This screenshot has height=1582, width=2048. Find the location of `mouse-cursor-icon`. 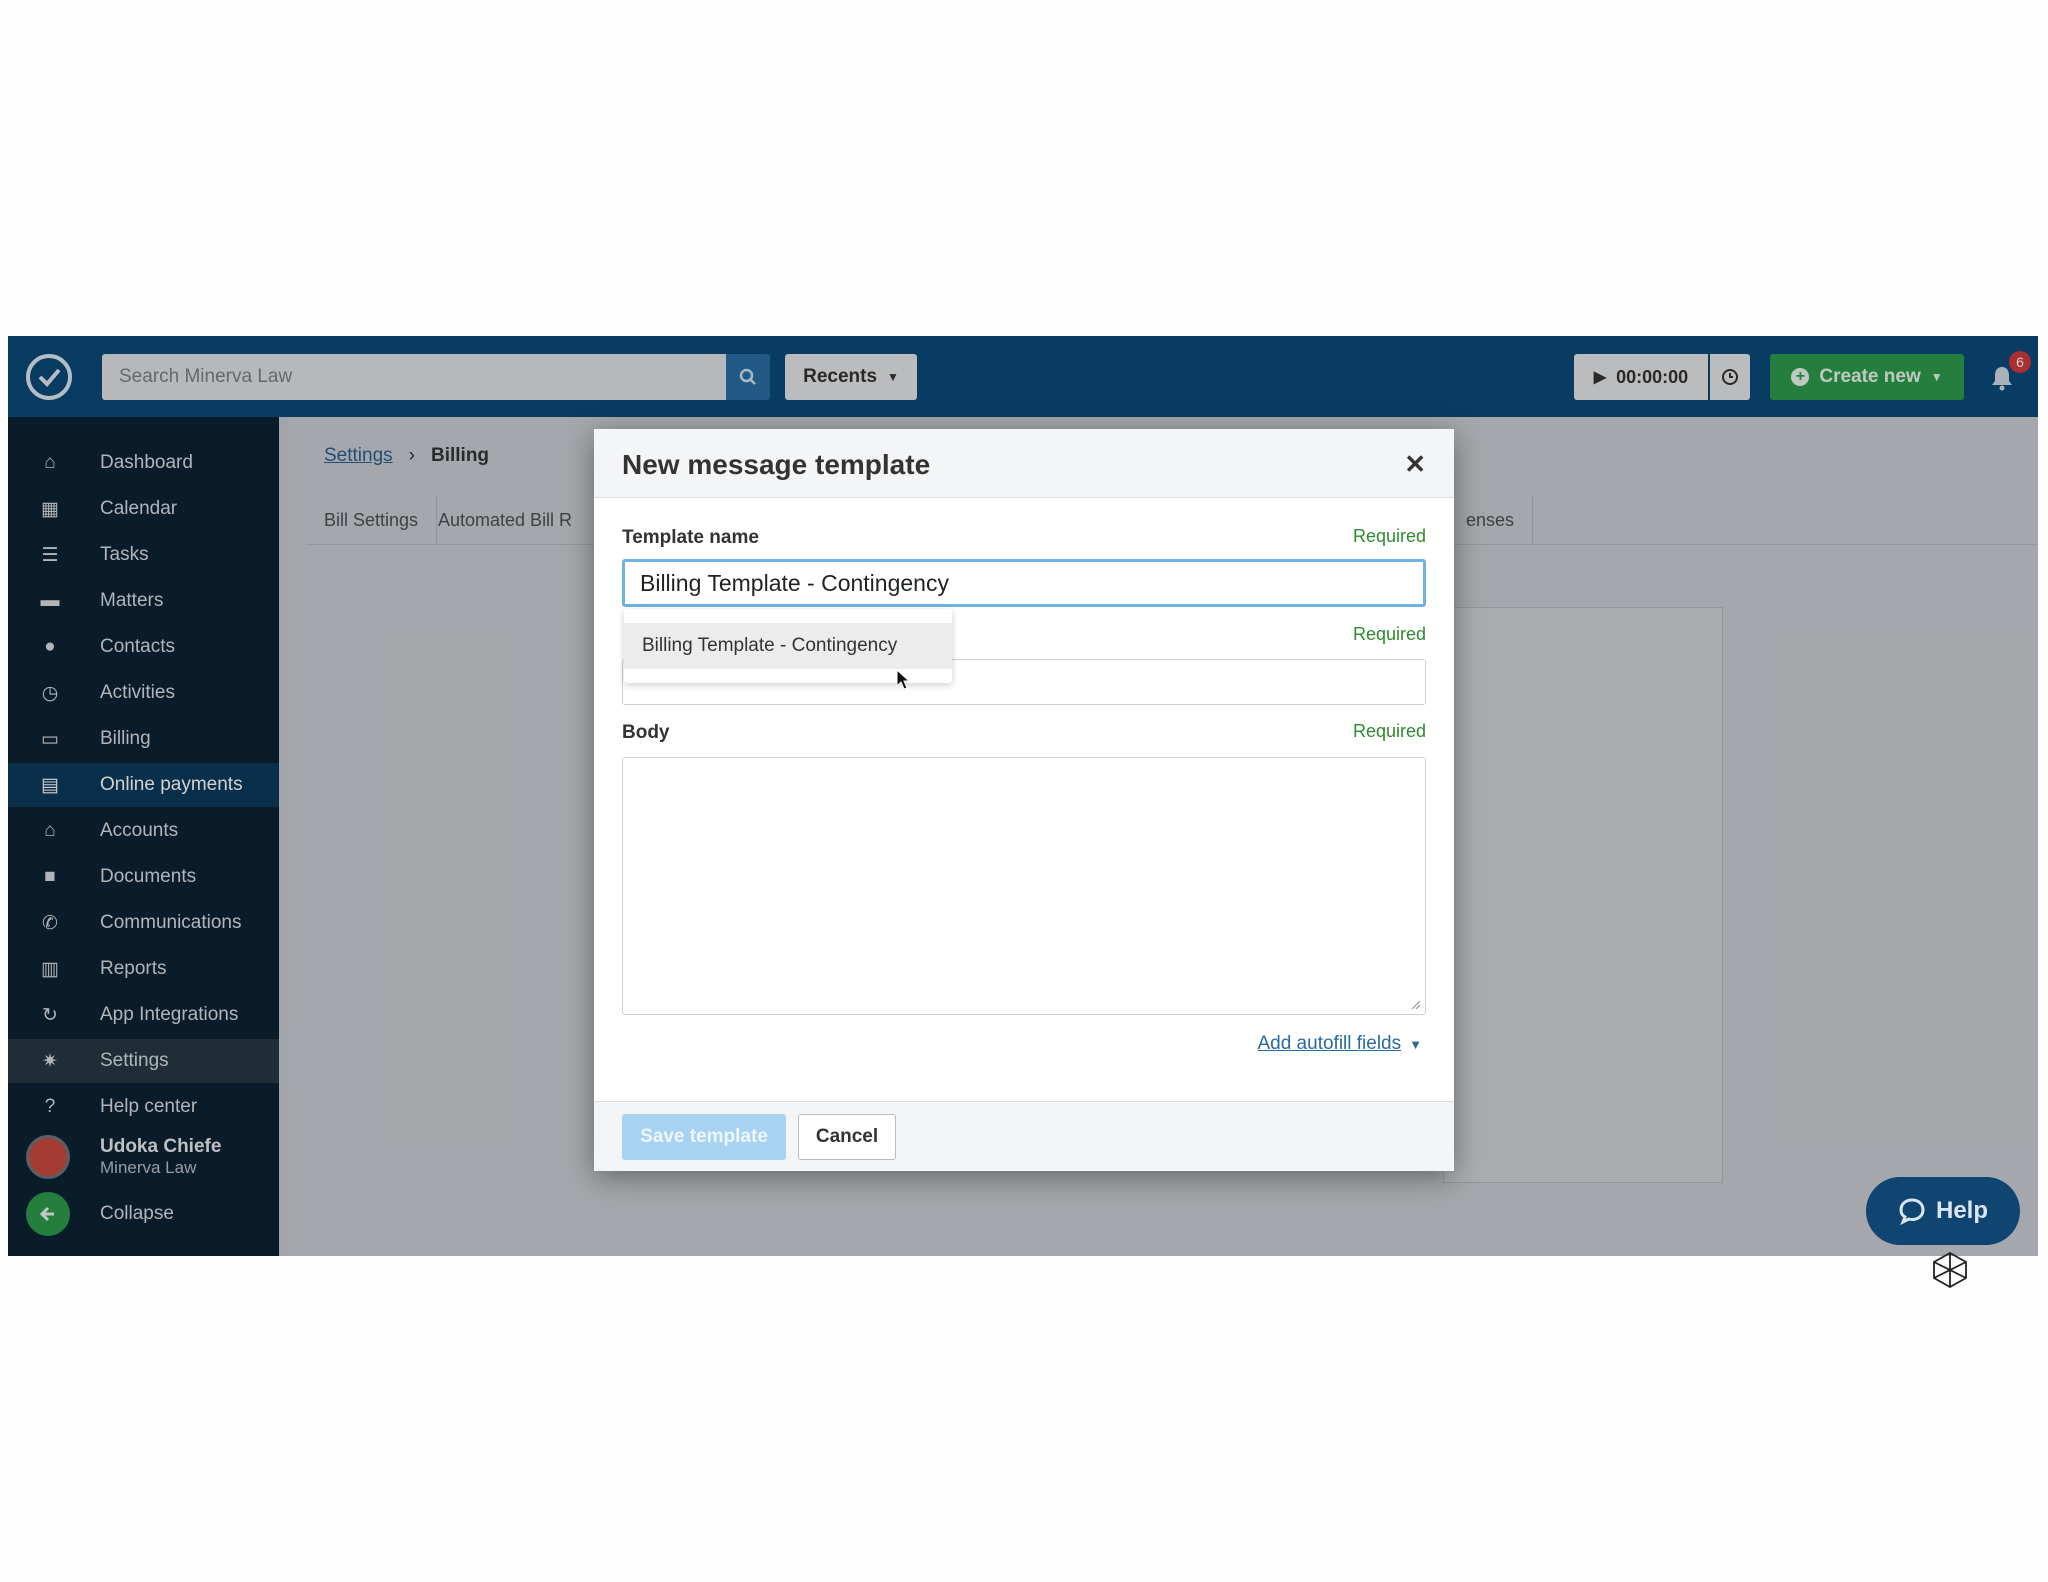

mouse-cursor-icon is located at coordinates (903, 679).